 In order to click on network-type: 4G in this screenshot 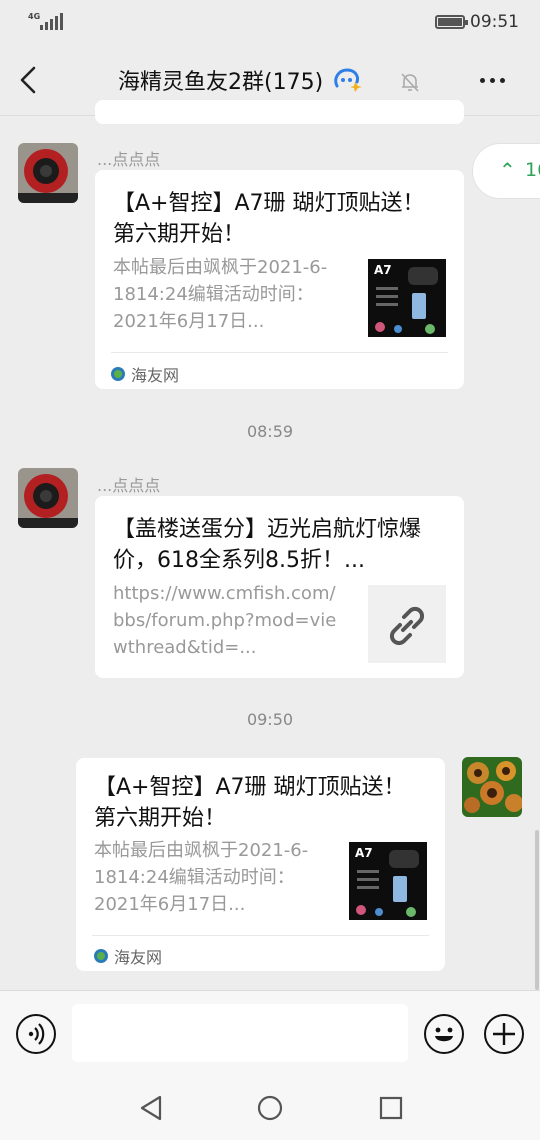, I will do `click(34, 16)`.